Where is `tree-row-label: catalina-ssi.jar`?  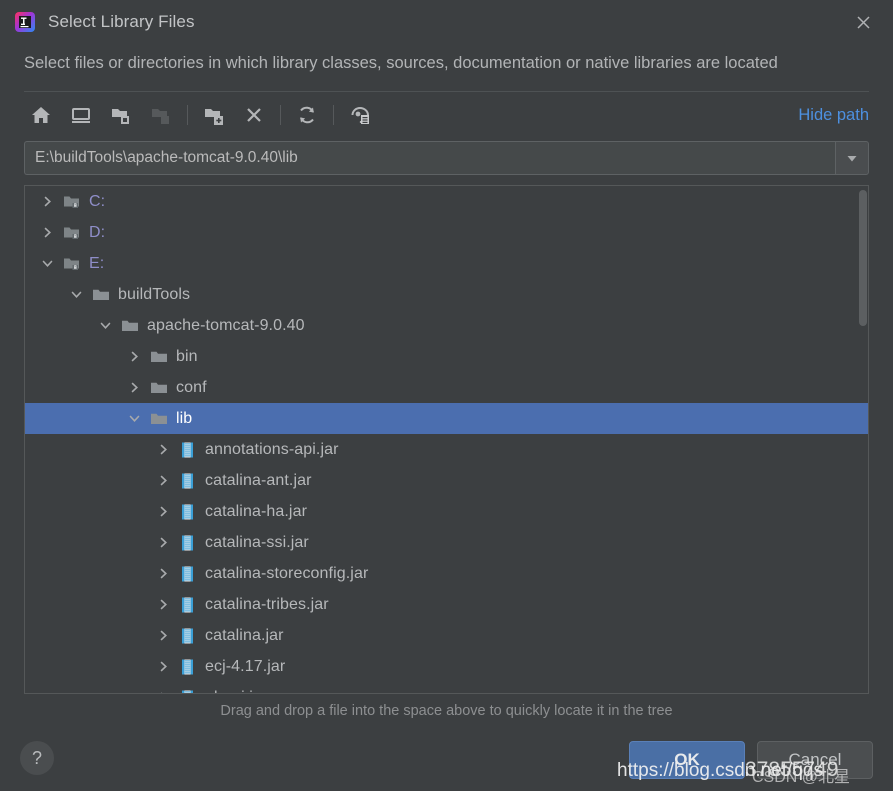
tree-row-label: catalina-ssi.jar is located at coordinates (257, 542).